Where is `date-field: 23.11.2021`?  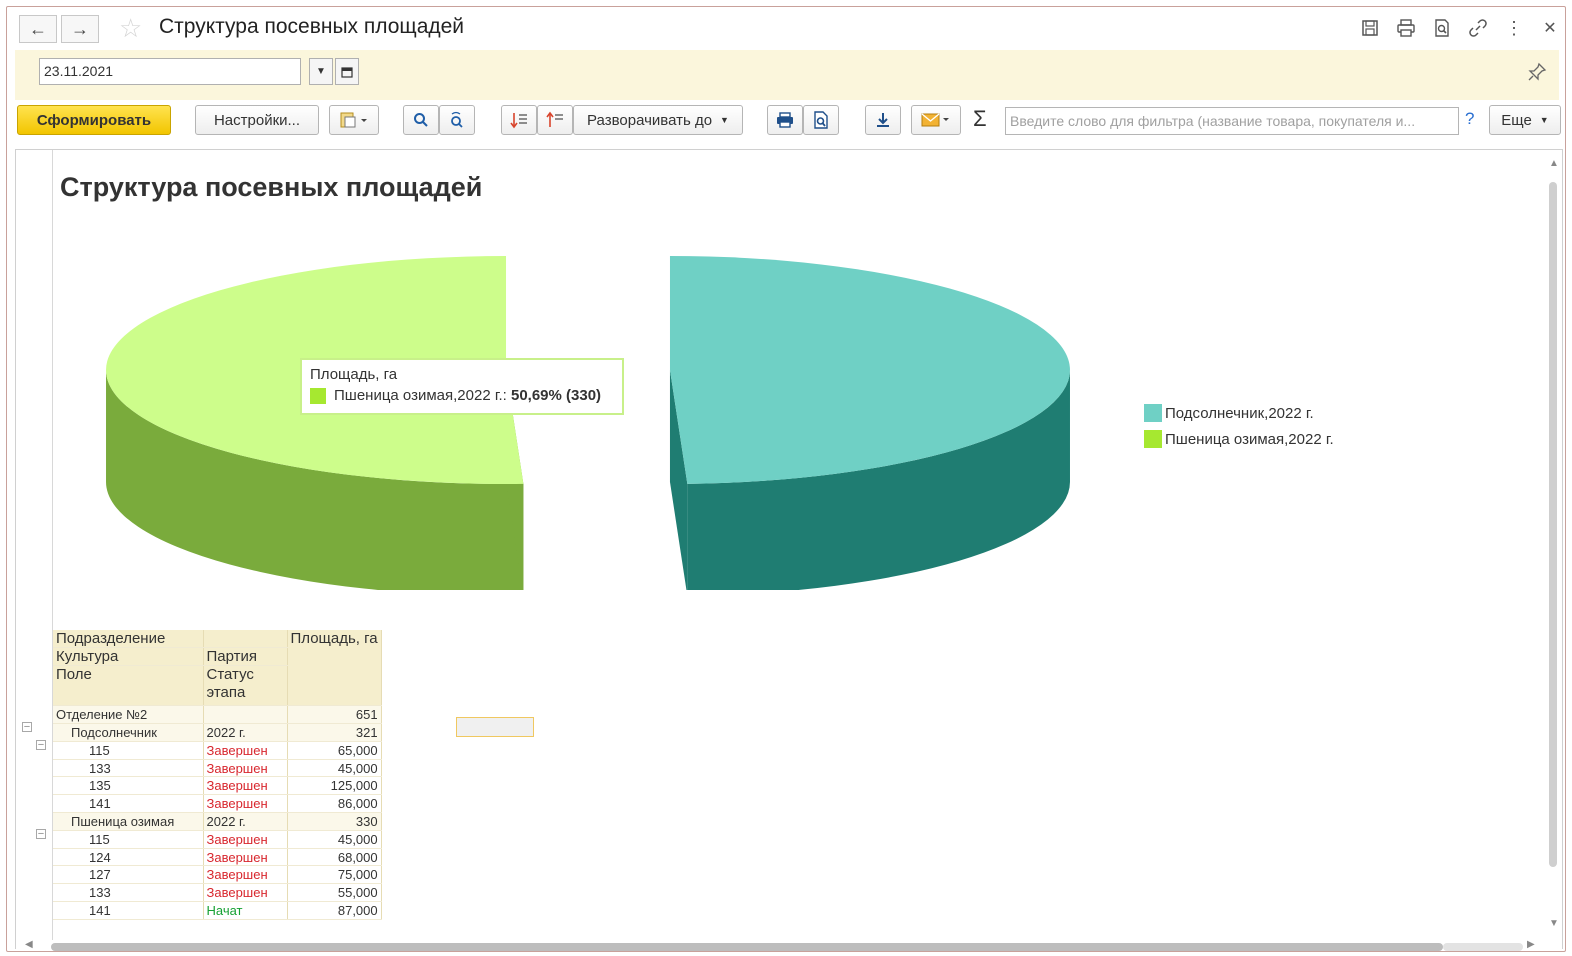 date-field: 23.11.2021 is located at coordinates (170, 71).